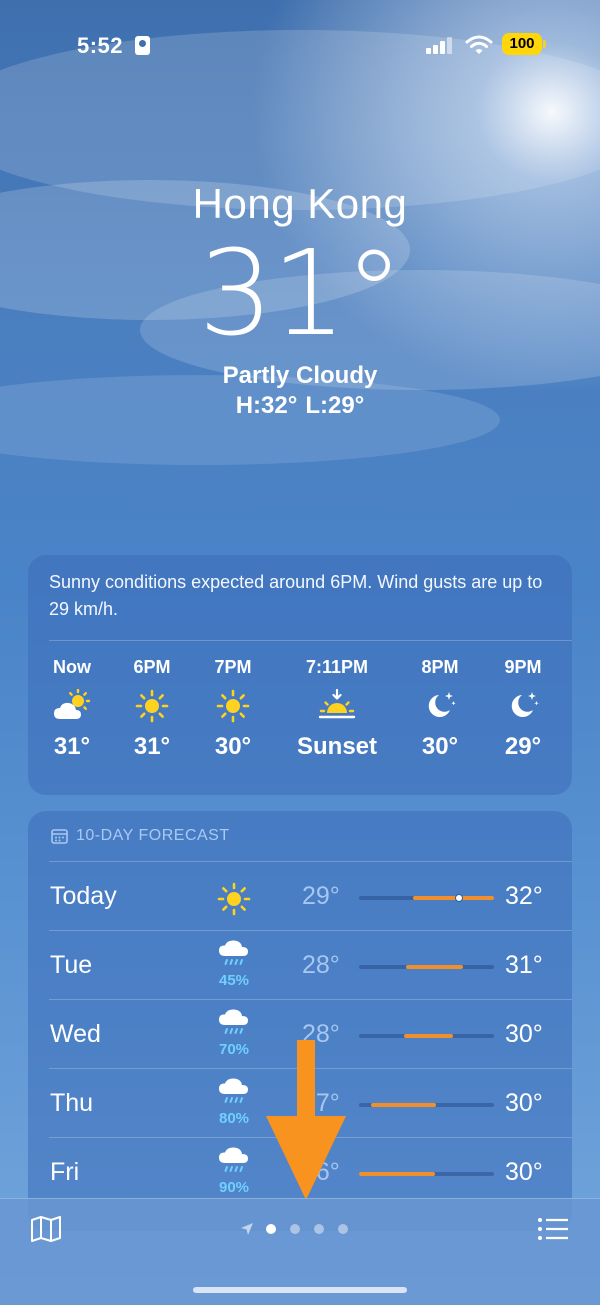 This screenshot has width=600, height=1305. Describe the element at coordinates (524, 965) in the screenshot. I see `forecast-high: 31°` at that location.